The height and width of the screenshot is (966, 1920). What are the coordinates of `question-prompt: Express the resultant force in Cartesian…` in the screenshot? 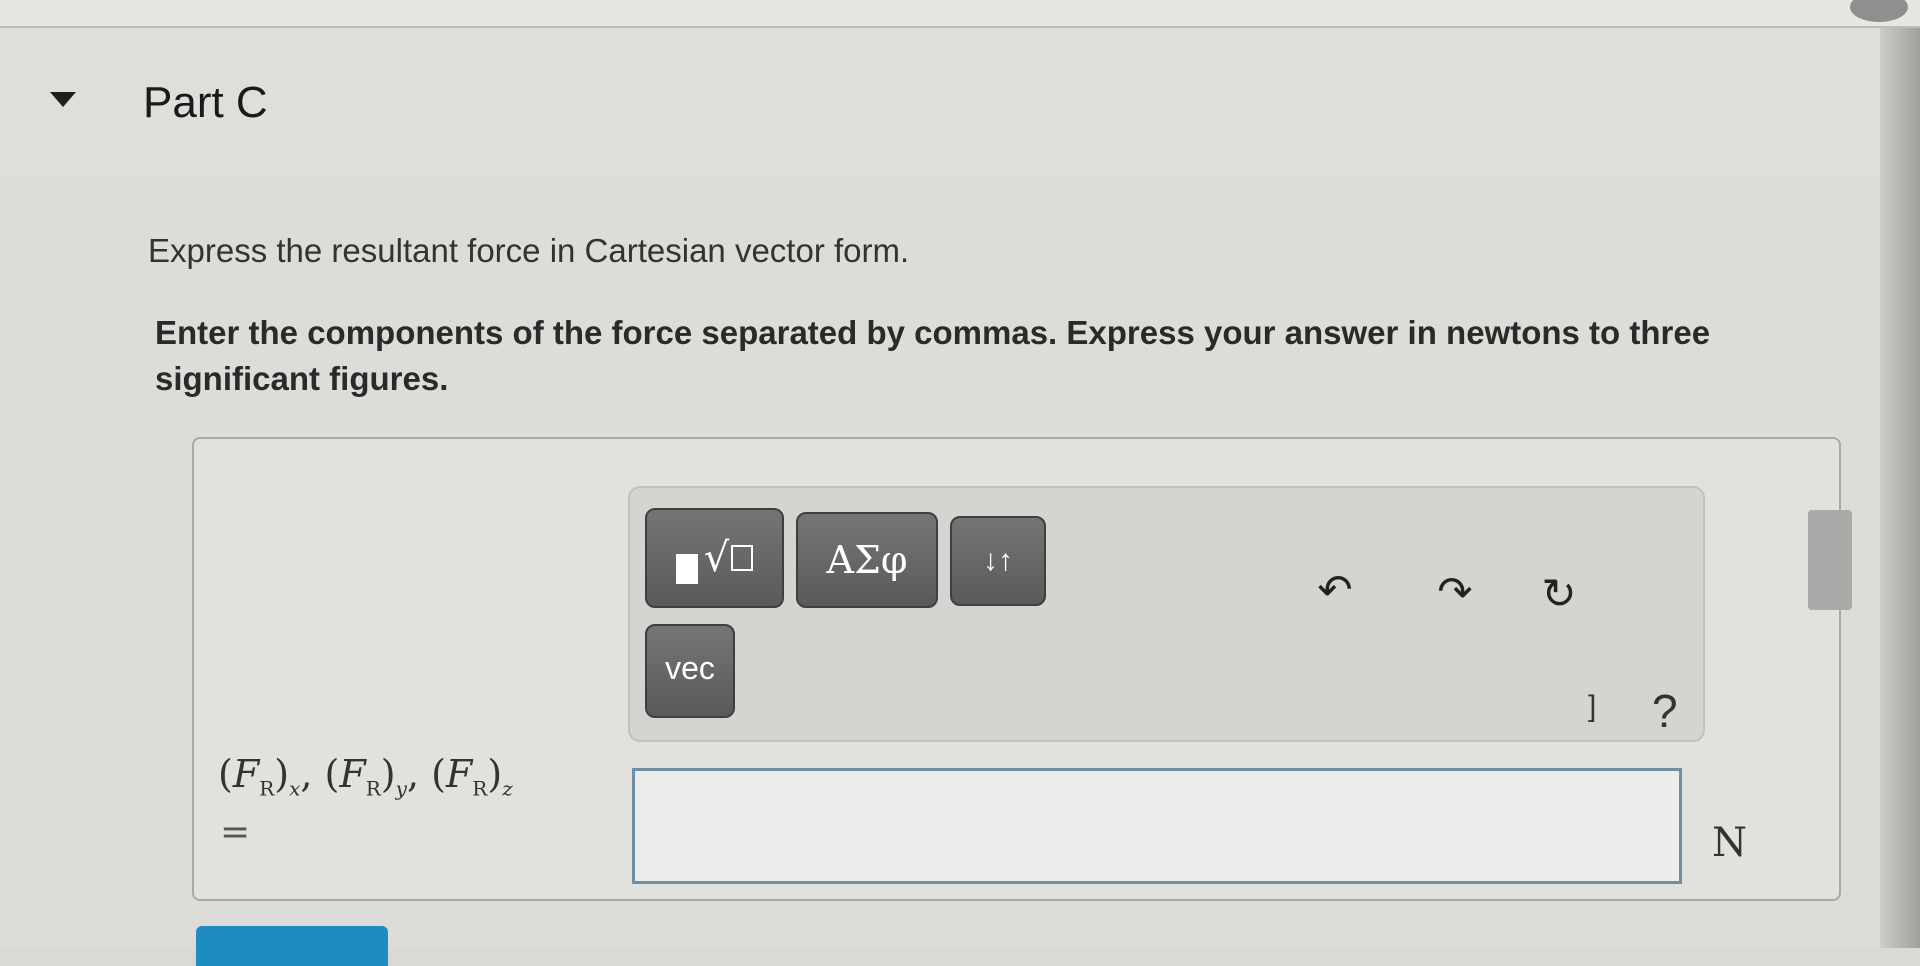 It's located at (529, 250).